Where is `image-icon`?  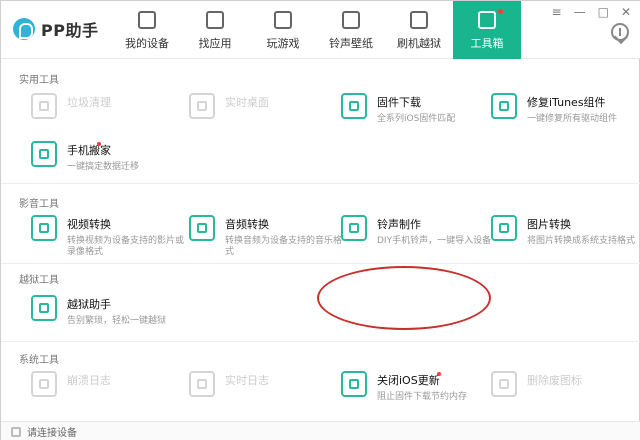
image-icon is located at coordinates (504, 228).